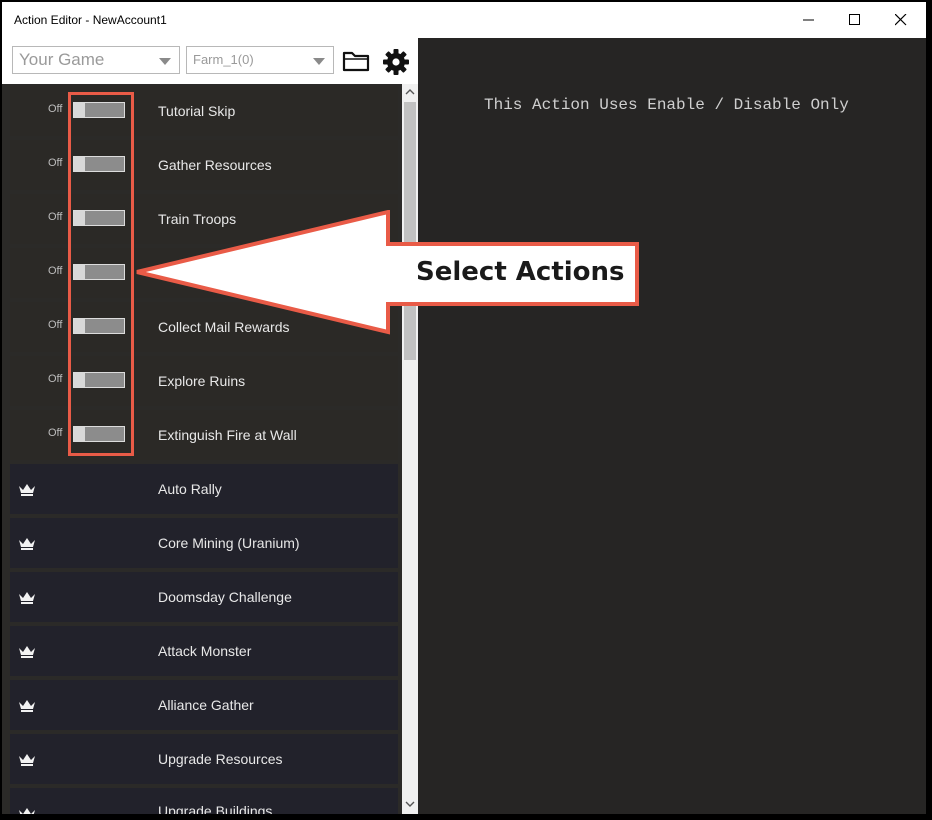 The image size is (932, 820). Describe the element at coordinates (520, 272) in the screenshot. I see `callout-label: Select Actions` at that location.